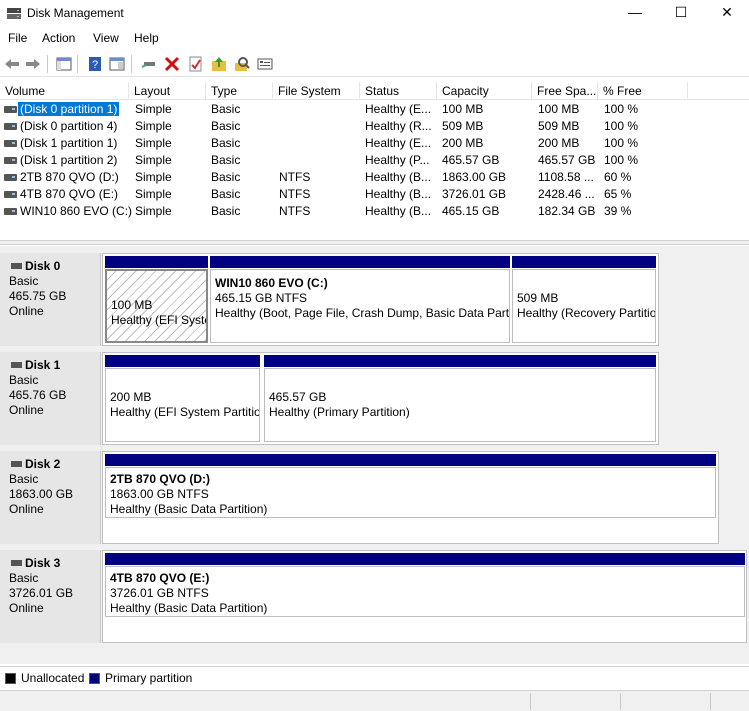 This screenshot has width=749, height=711. What do you see at coordinates (50, 596) in the screenshot?
I see `disk-3-info: Disk 3 Basic 3726.01 GB Online` at bounding box center [50, 596].